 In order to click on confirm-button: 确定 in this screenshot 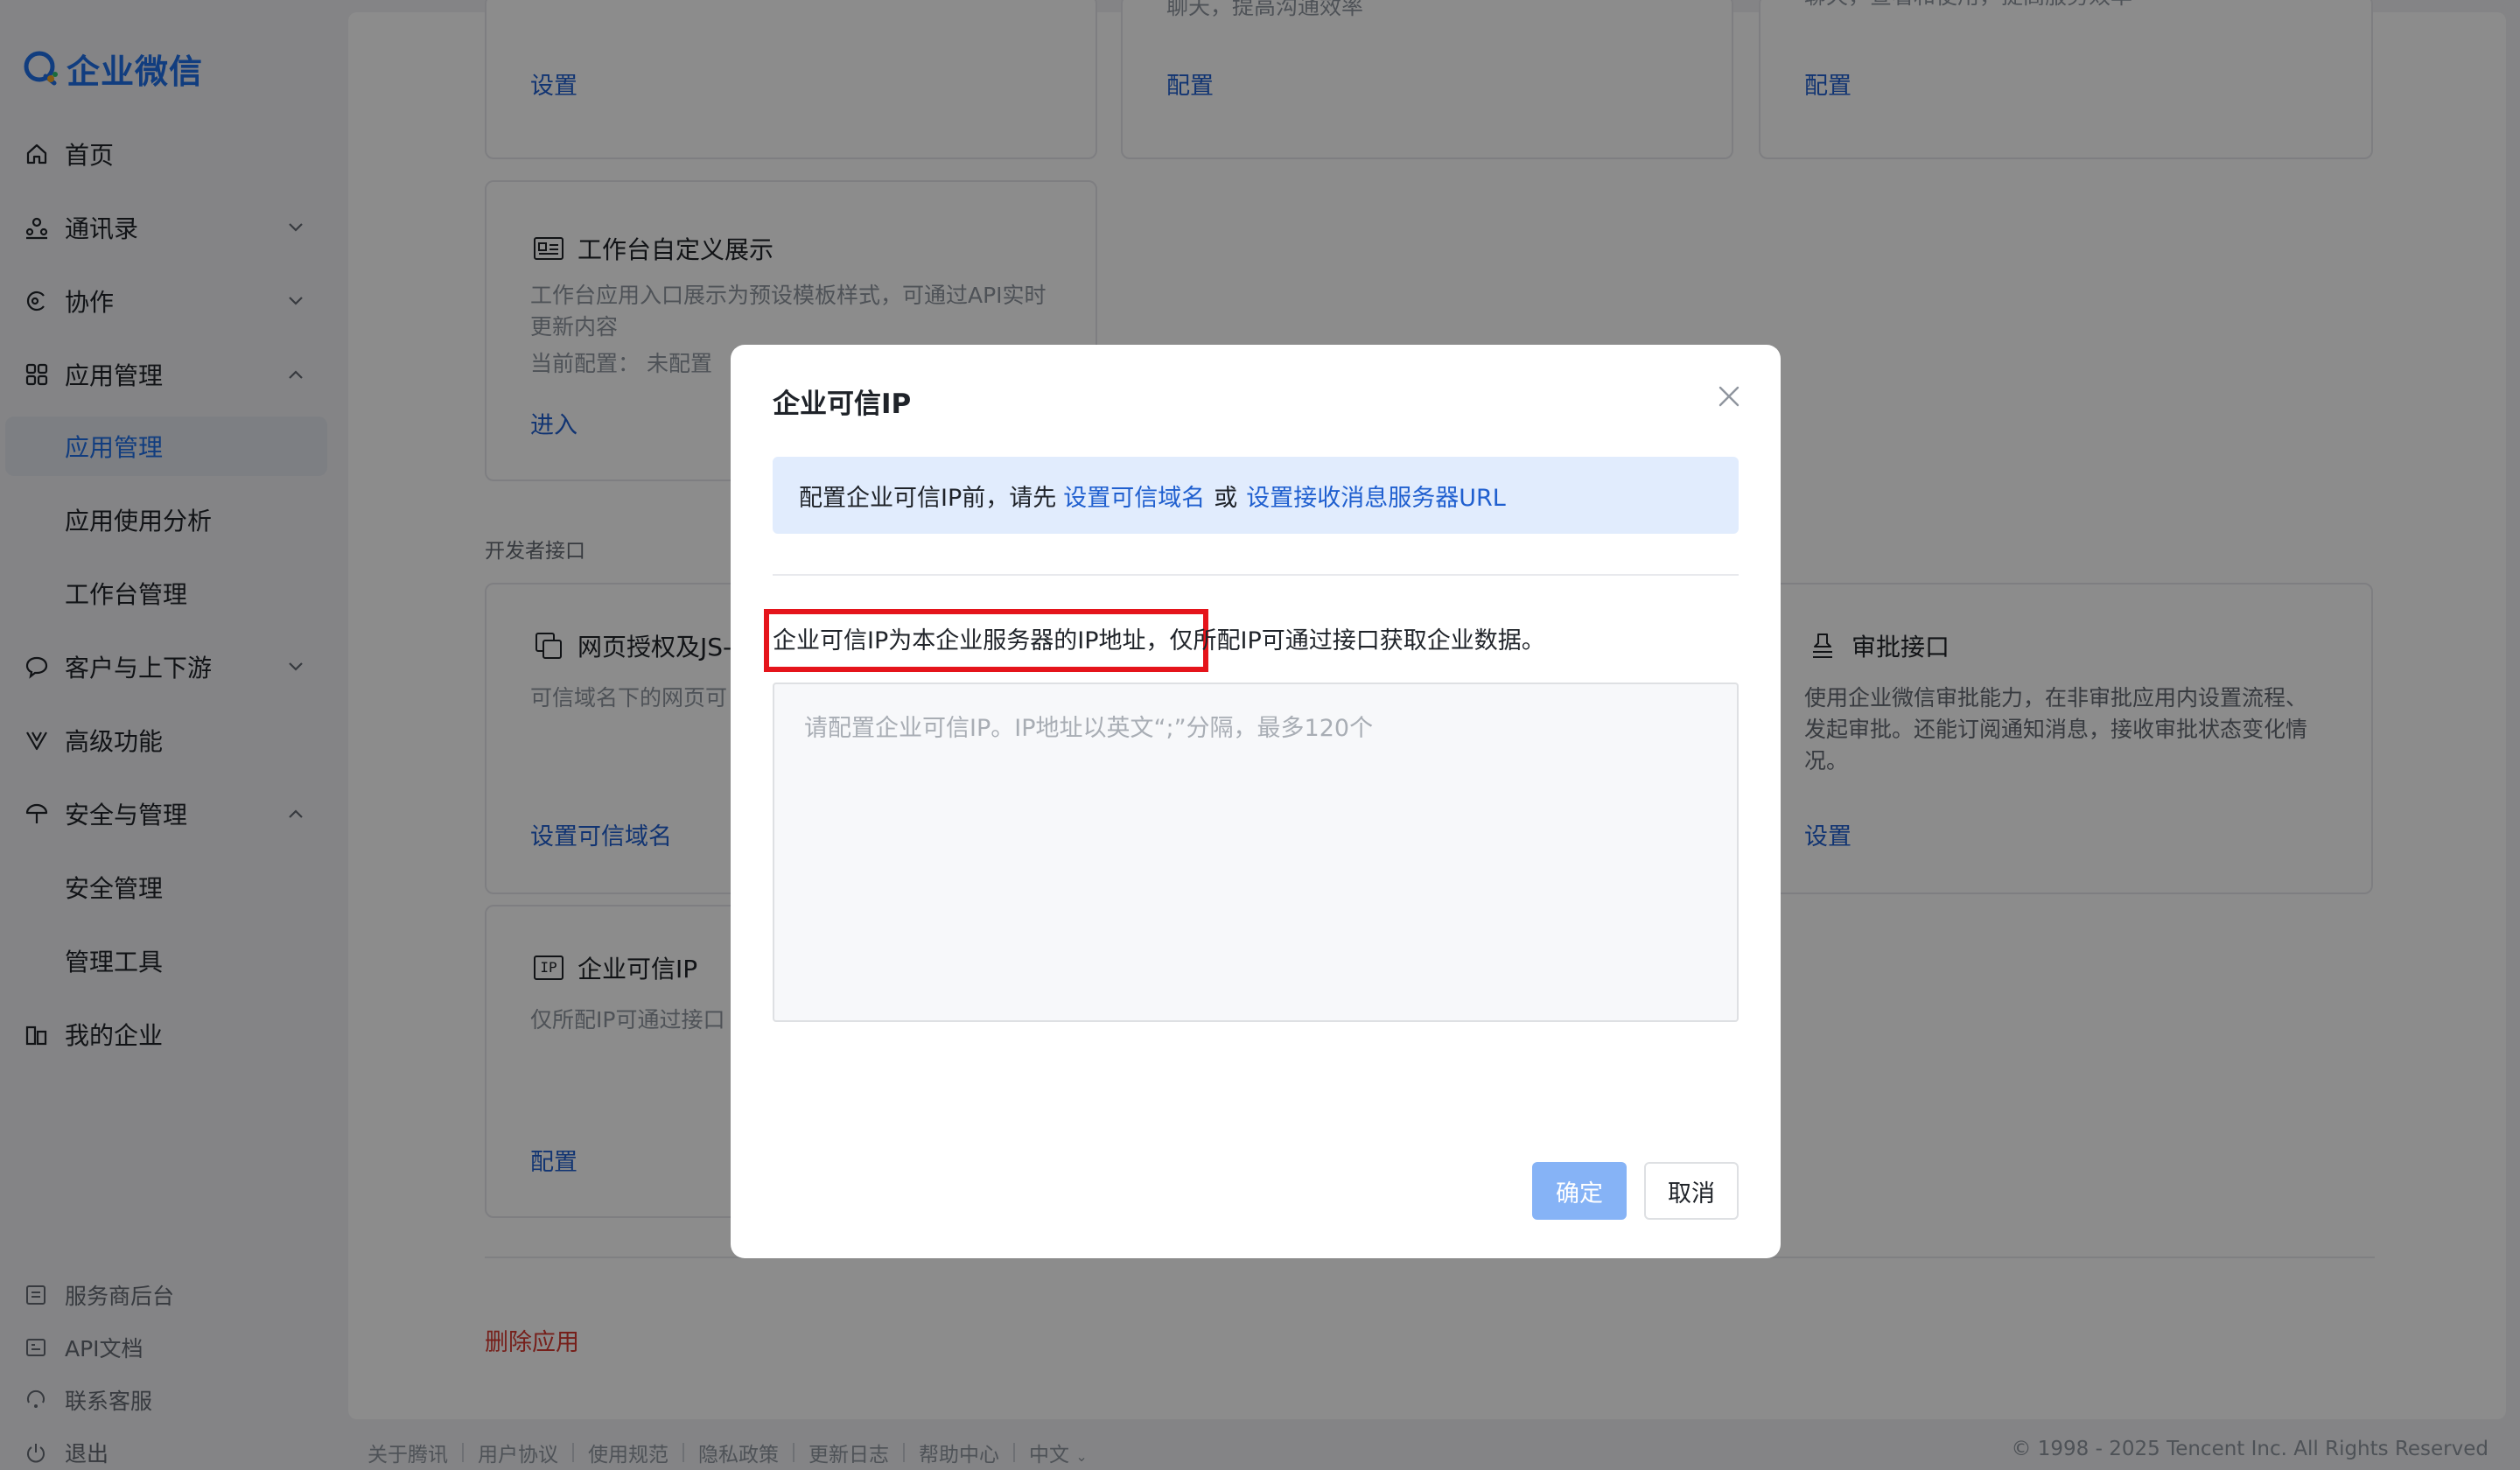, I will do `click(1579, 1191)`.